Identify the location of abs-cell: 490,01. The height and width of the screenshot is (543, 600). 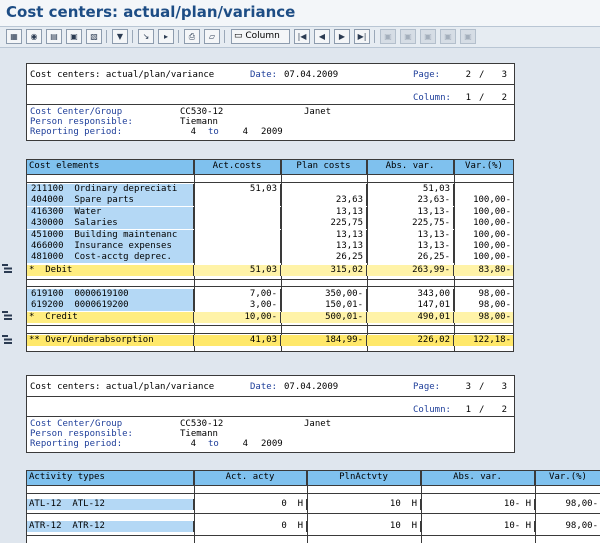
(410, 317).